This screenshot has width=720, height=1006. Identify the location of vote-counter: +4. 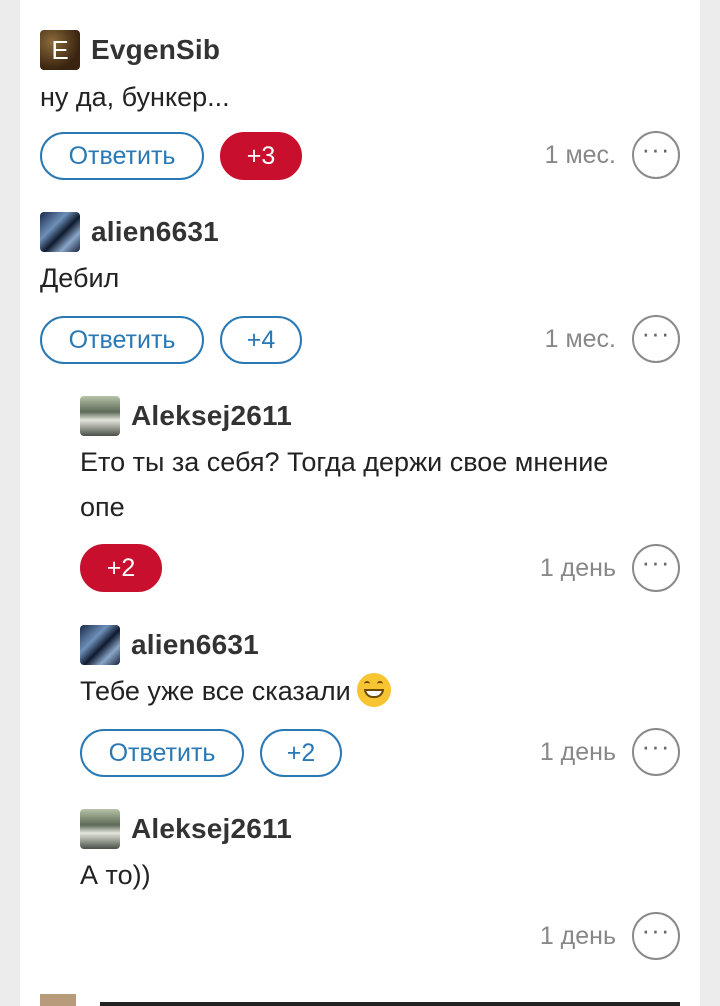
(261, 340).